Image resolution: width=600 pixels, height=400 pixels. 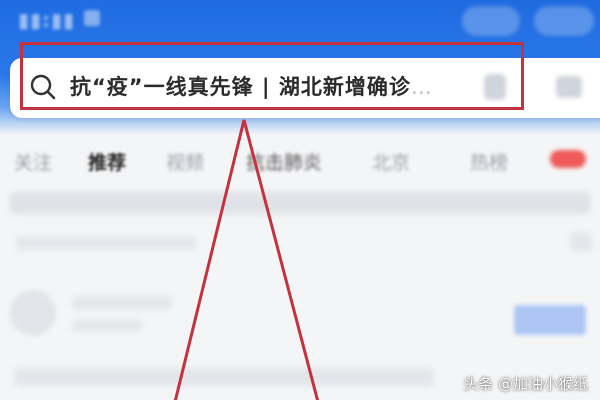 What do you see at coordinates (525, 384) in the screenshot?
I see `watermark: 头条 @加油小猴纸` at bounding box center [525, 384].